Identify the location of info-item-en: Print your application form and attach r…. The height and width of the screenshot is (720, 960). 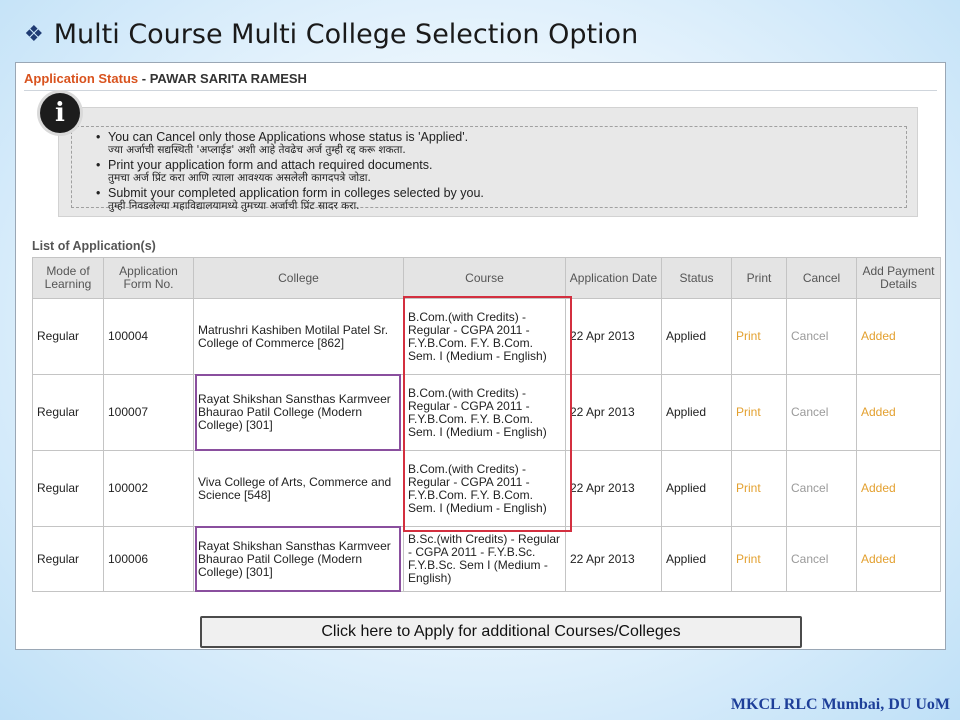
(270, 165).